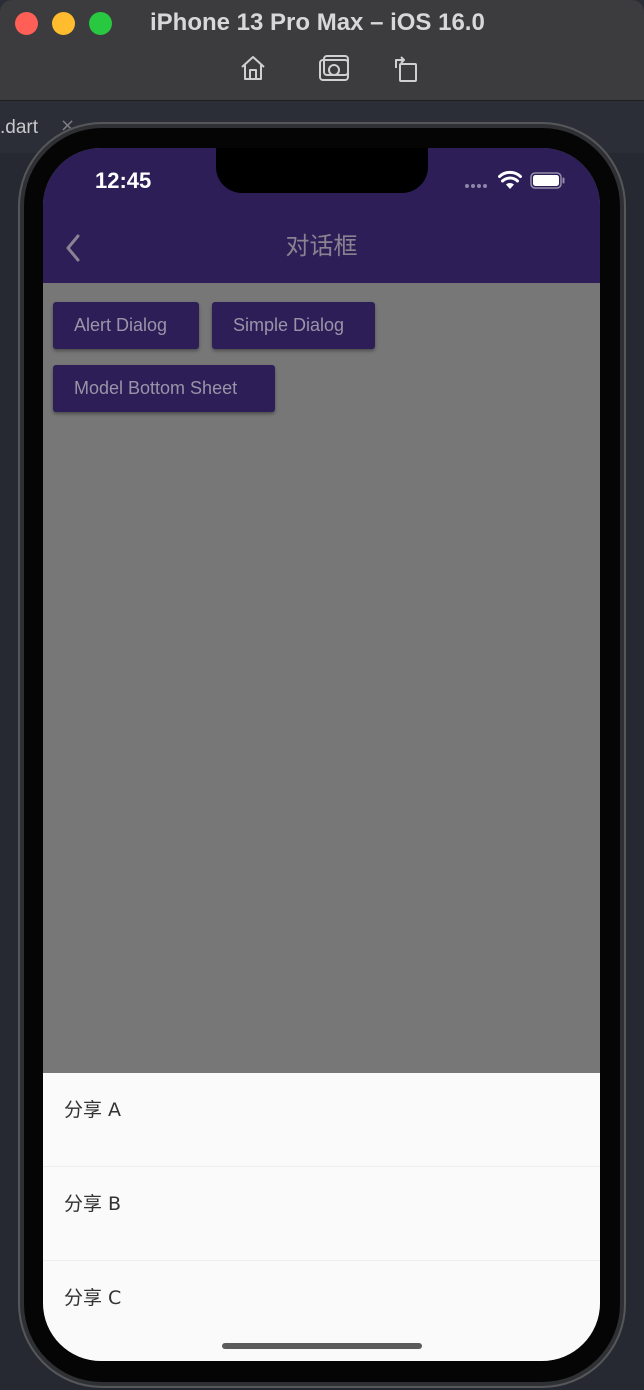 The image size is (644, 1390). I want to click on battery-icon, so click(547, 180).